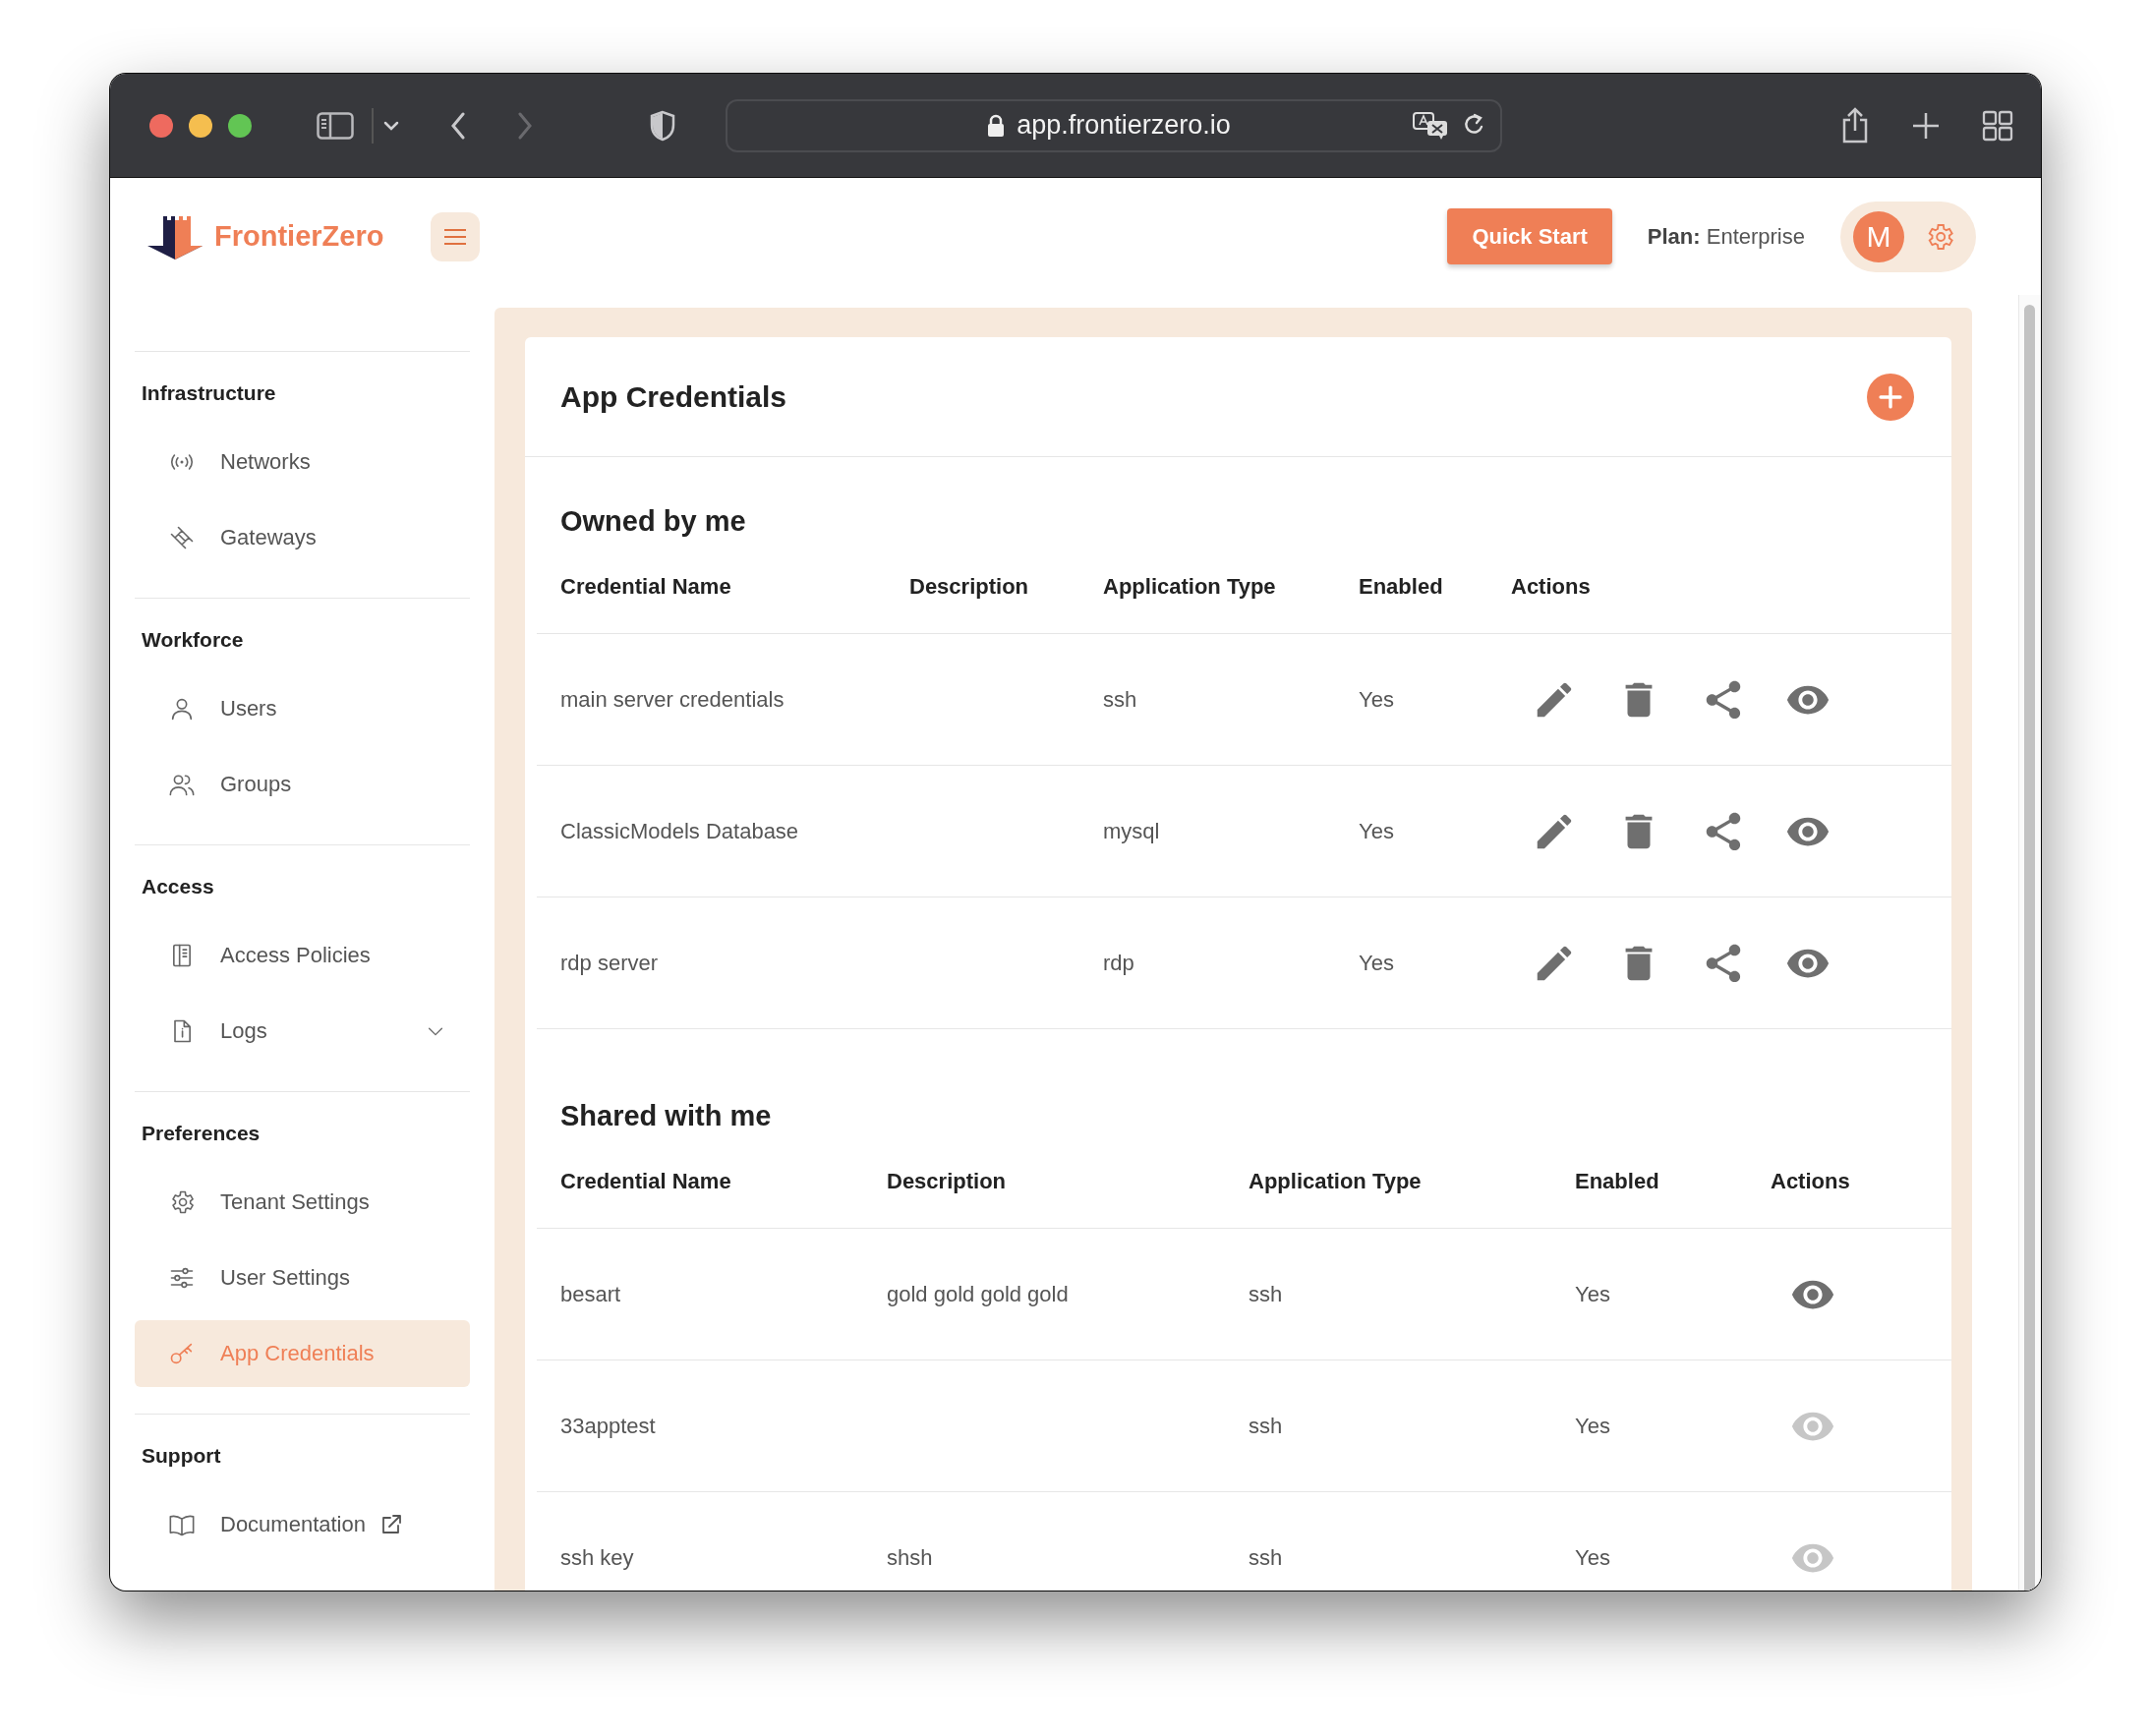 The width and height of the screenshot is (2151, 1736). Describe the element at coordinates (1124, 125) in the screenshot. I see `url-text: app.frontierzero.io` at that location.